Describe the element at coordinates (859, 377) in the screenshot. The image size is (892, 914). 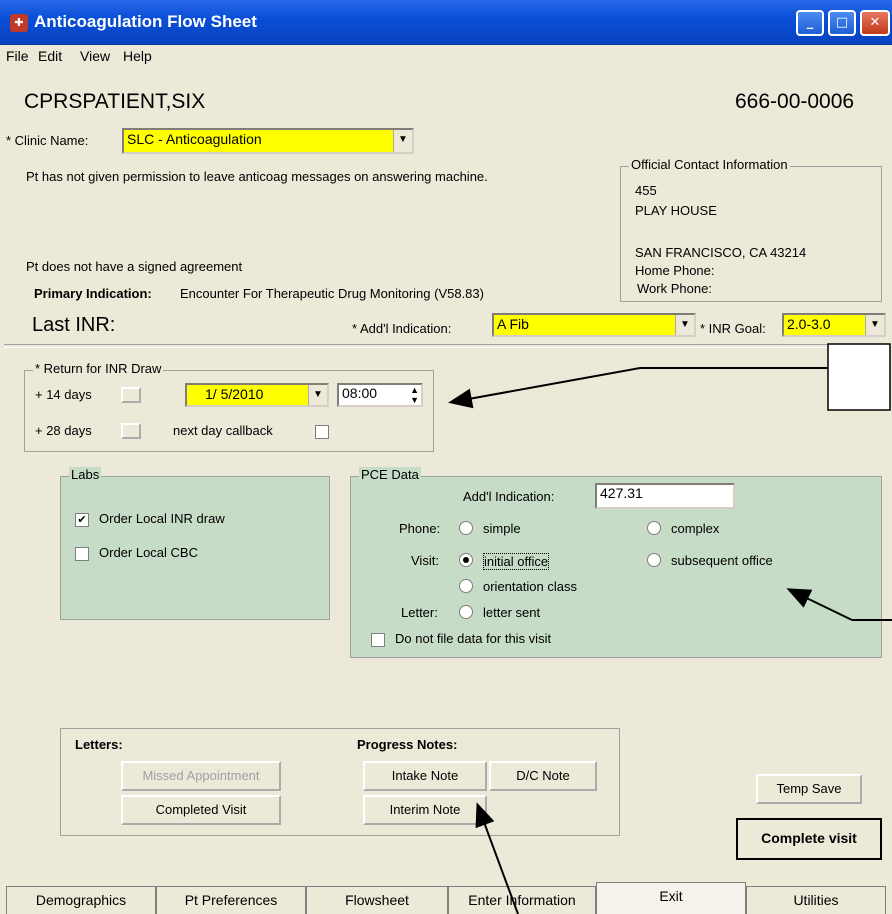
I see `callout-box` at that location.